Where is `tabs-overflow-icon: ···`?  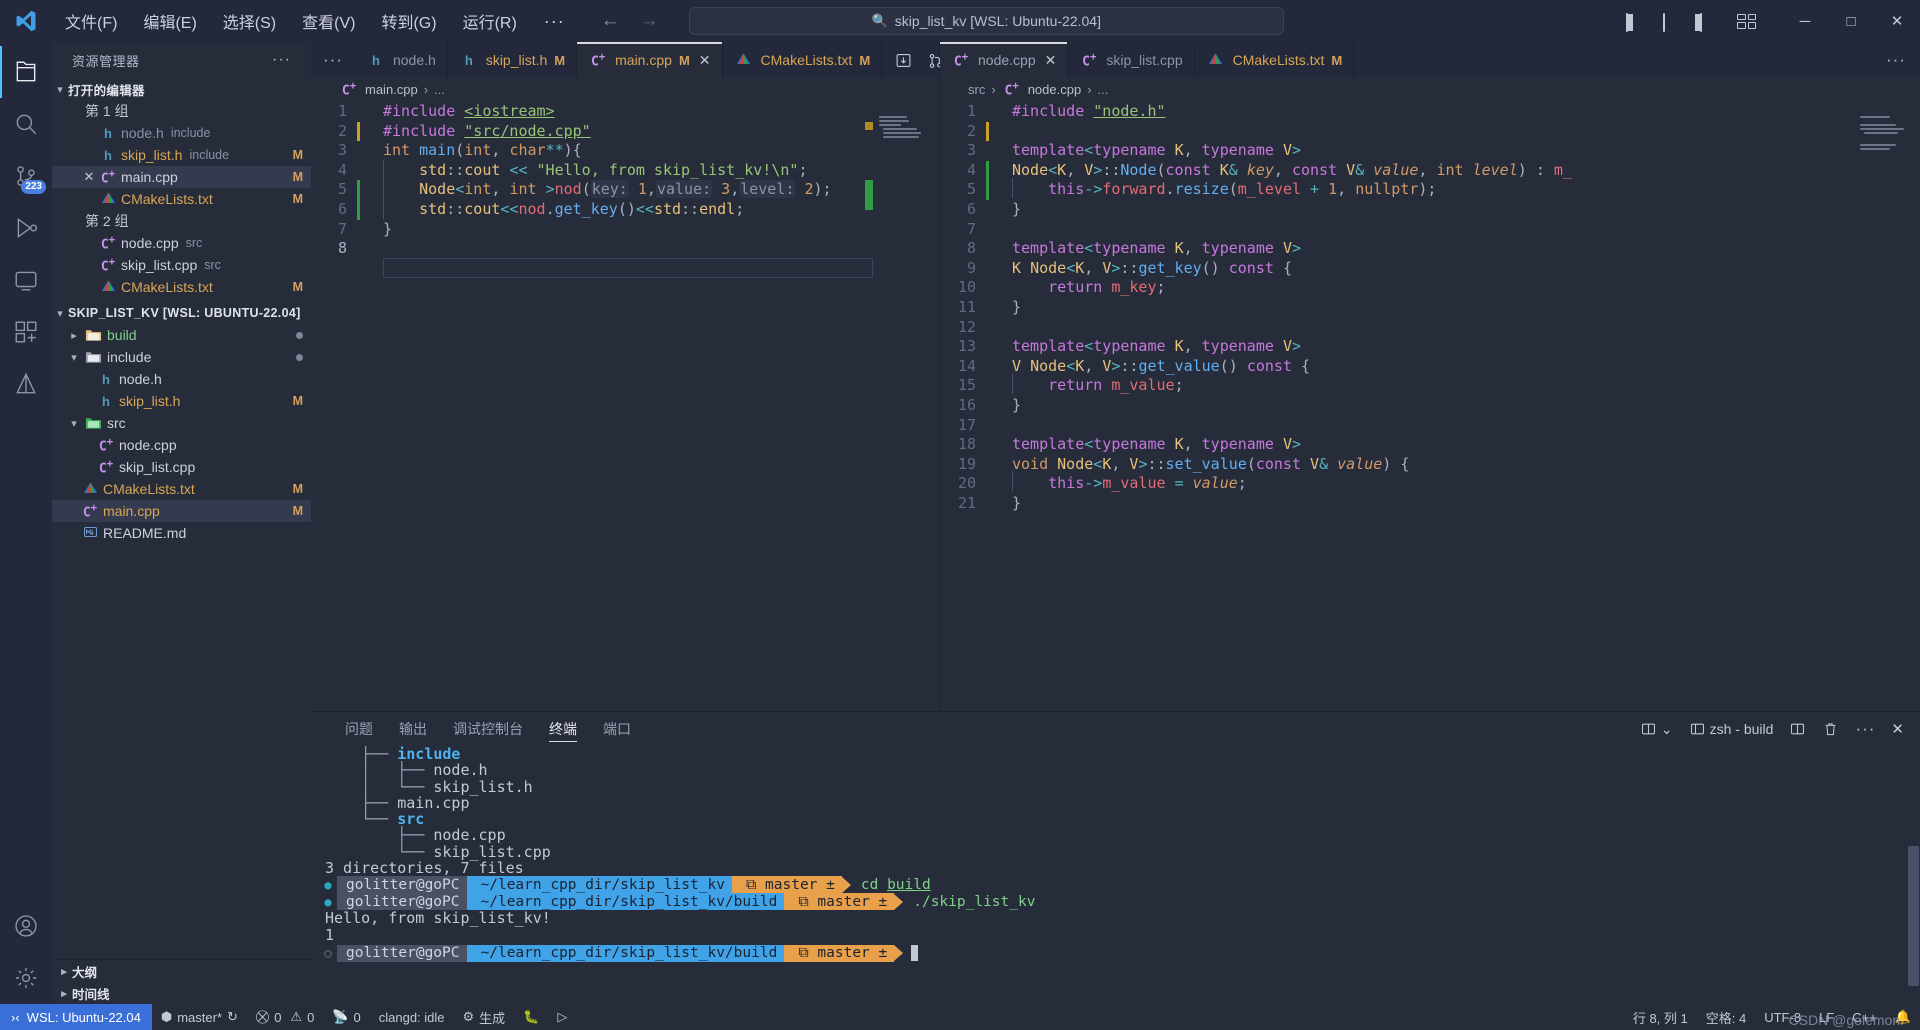
tabs-overflow-icon: ··· is located at coordinates (333, 60).